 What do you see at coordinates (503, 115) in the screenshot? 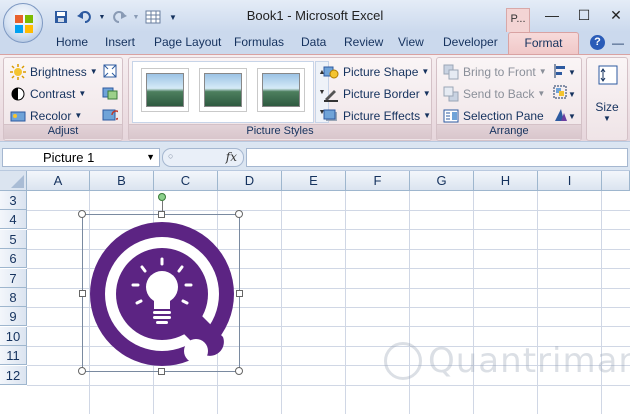
I see `selection-pane-label: Selection Pane` at bounding box center [503, 115].